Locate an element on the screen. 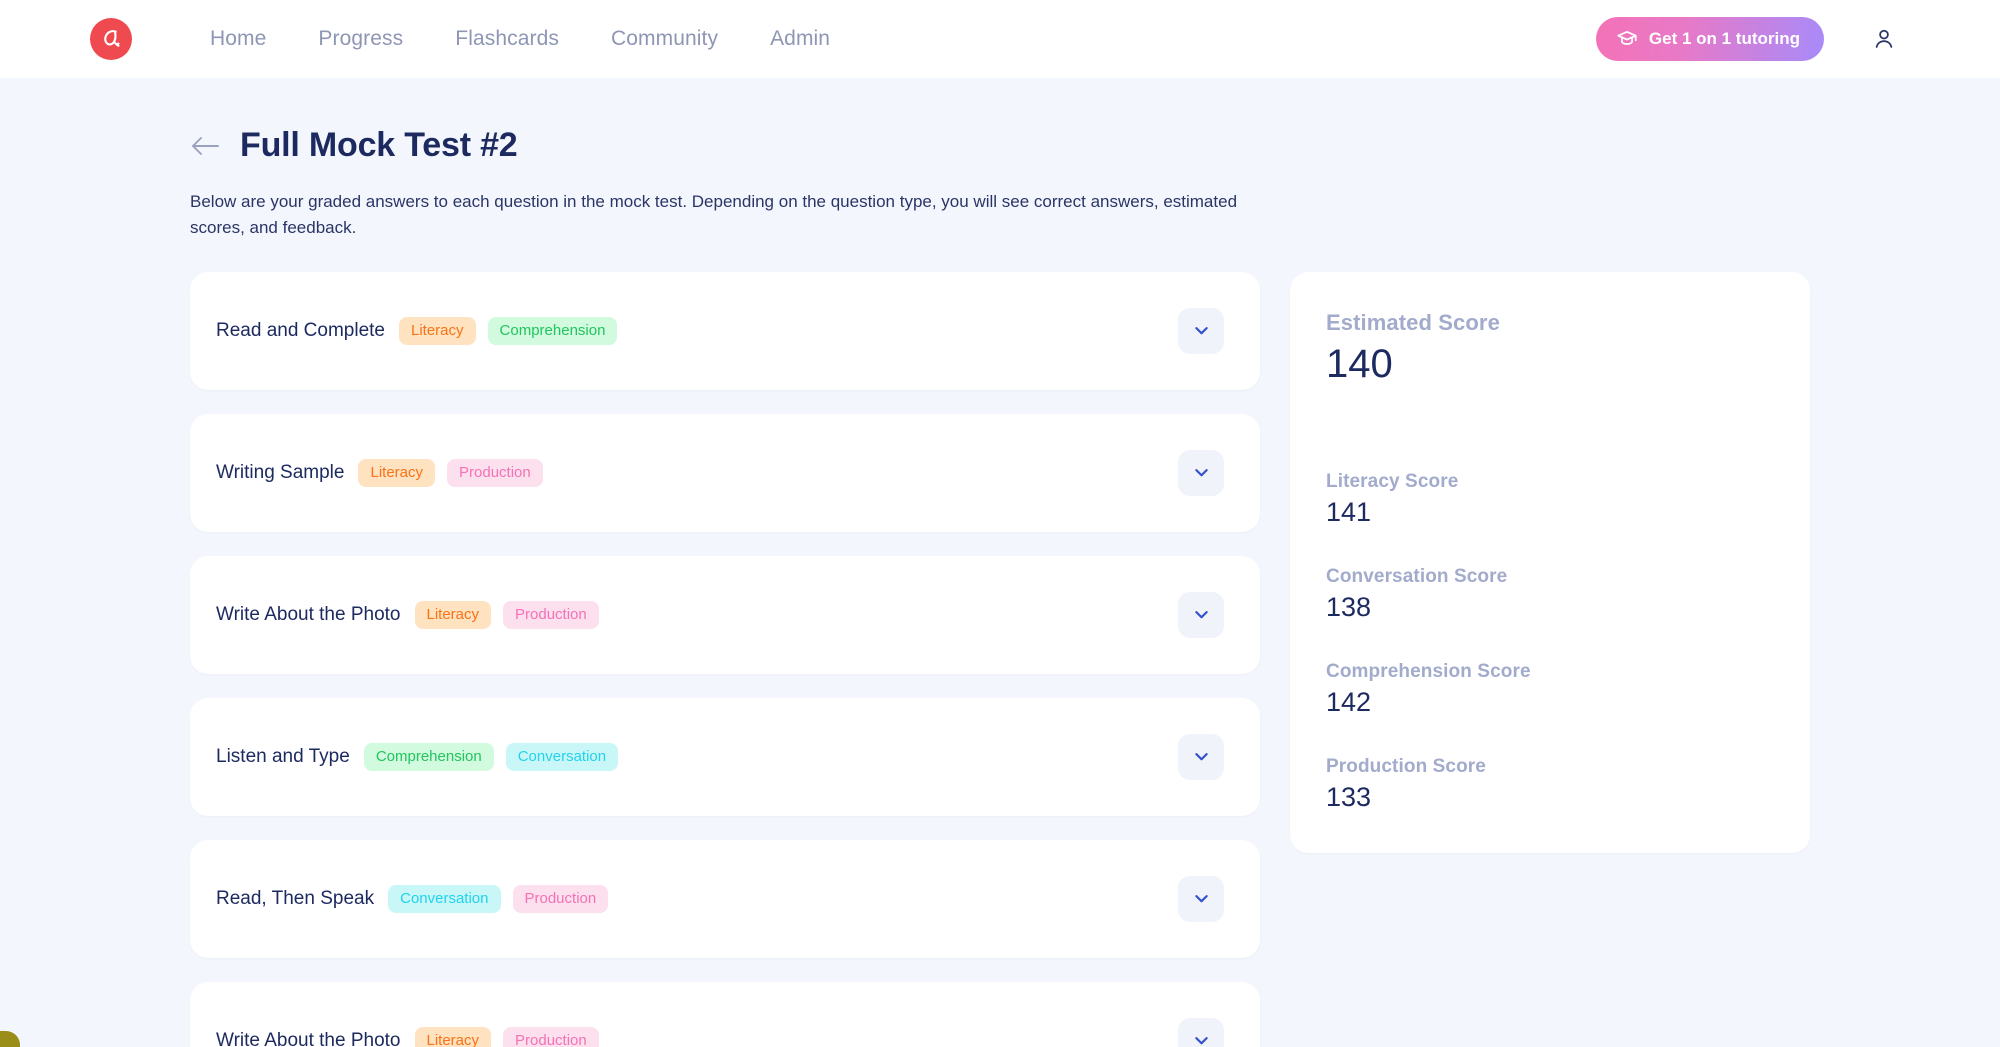  nav-link-admin: Admin is located at coordinates (800, 39).